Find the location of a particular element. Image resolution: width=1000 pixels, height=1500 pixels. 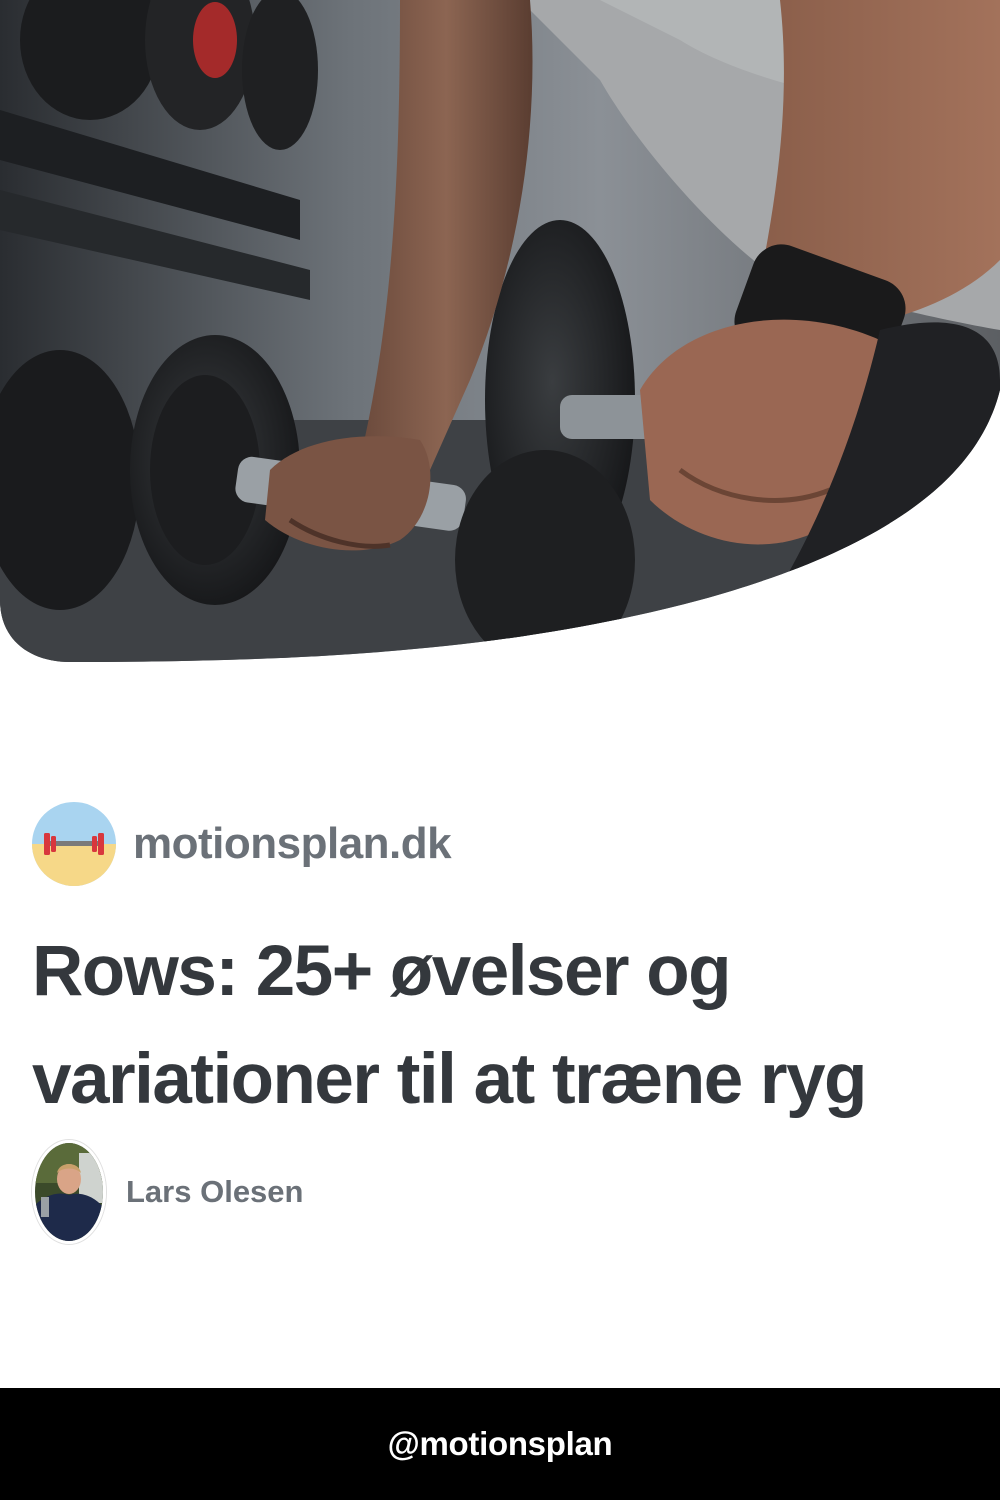

footer-bar: @motionsplan is located at coordinates (500, 1444).